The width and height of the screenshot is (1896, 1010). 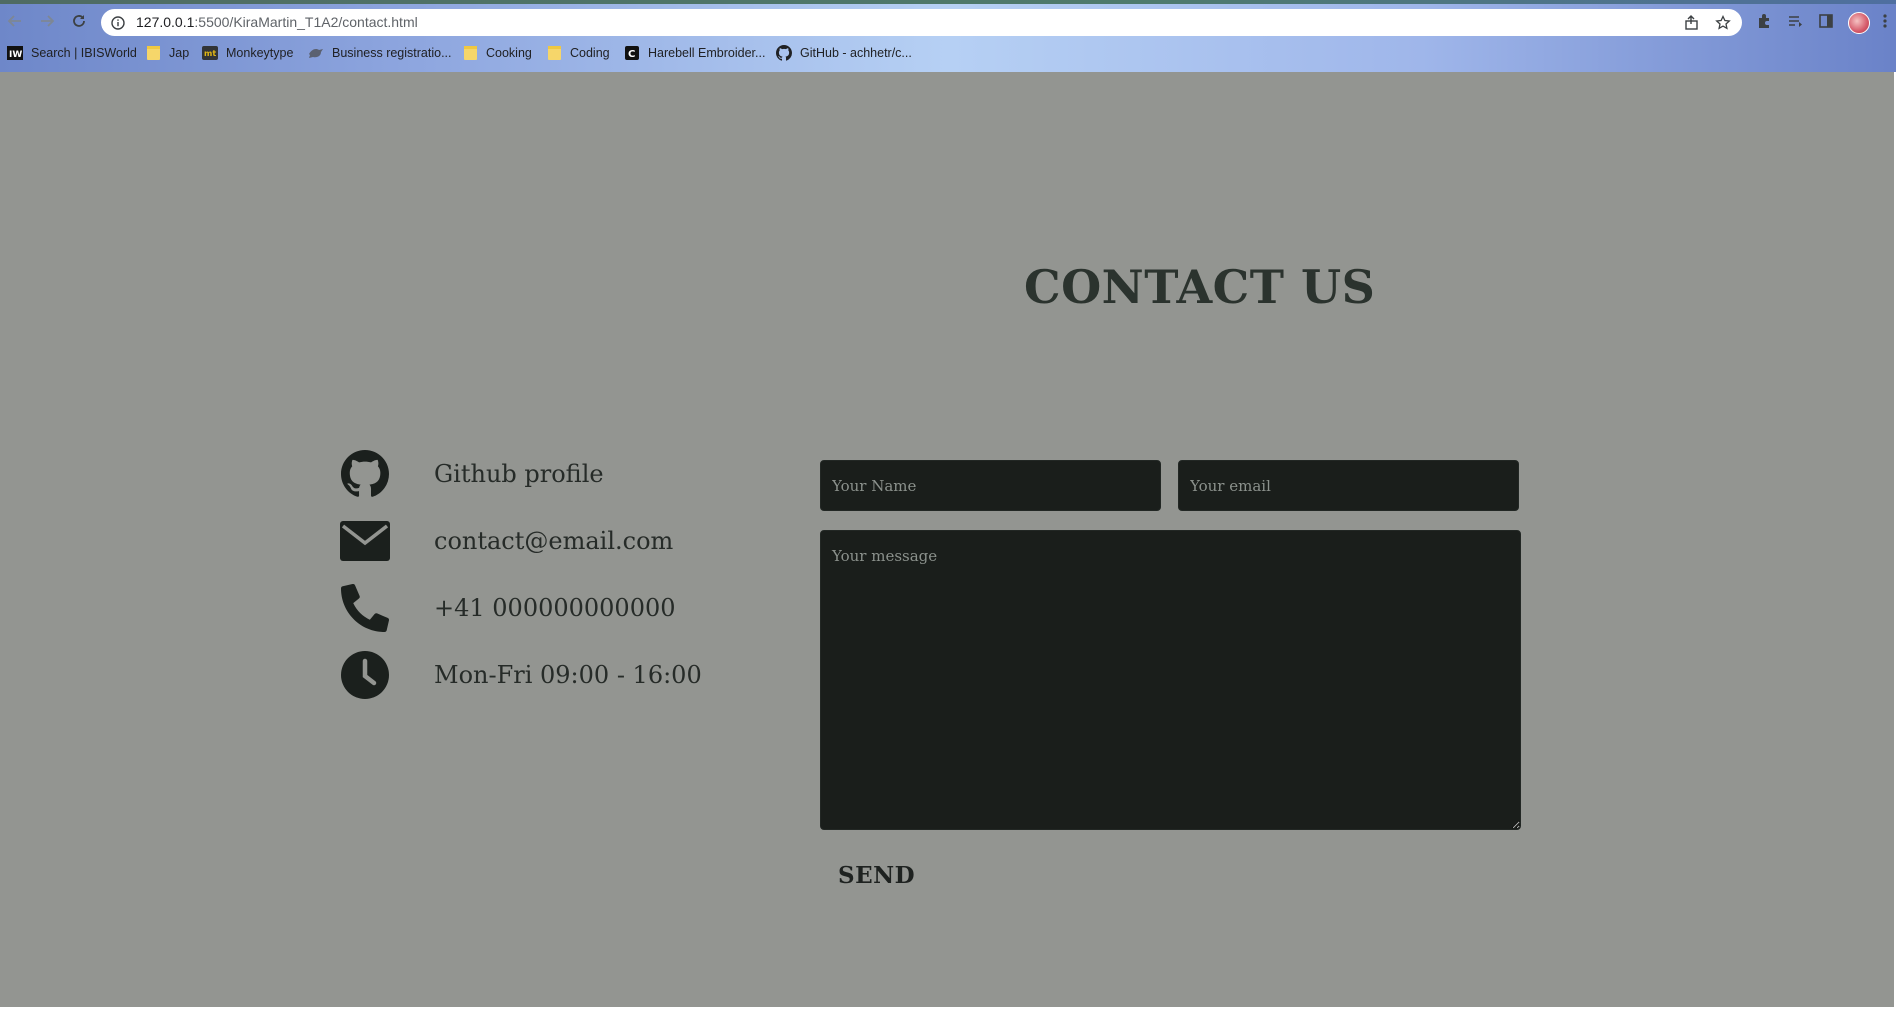 I want to click on clock-icon, so click(x=365, y=675).